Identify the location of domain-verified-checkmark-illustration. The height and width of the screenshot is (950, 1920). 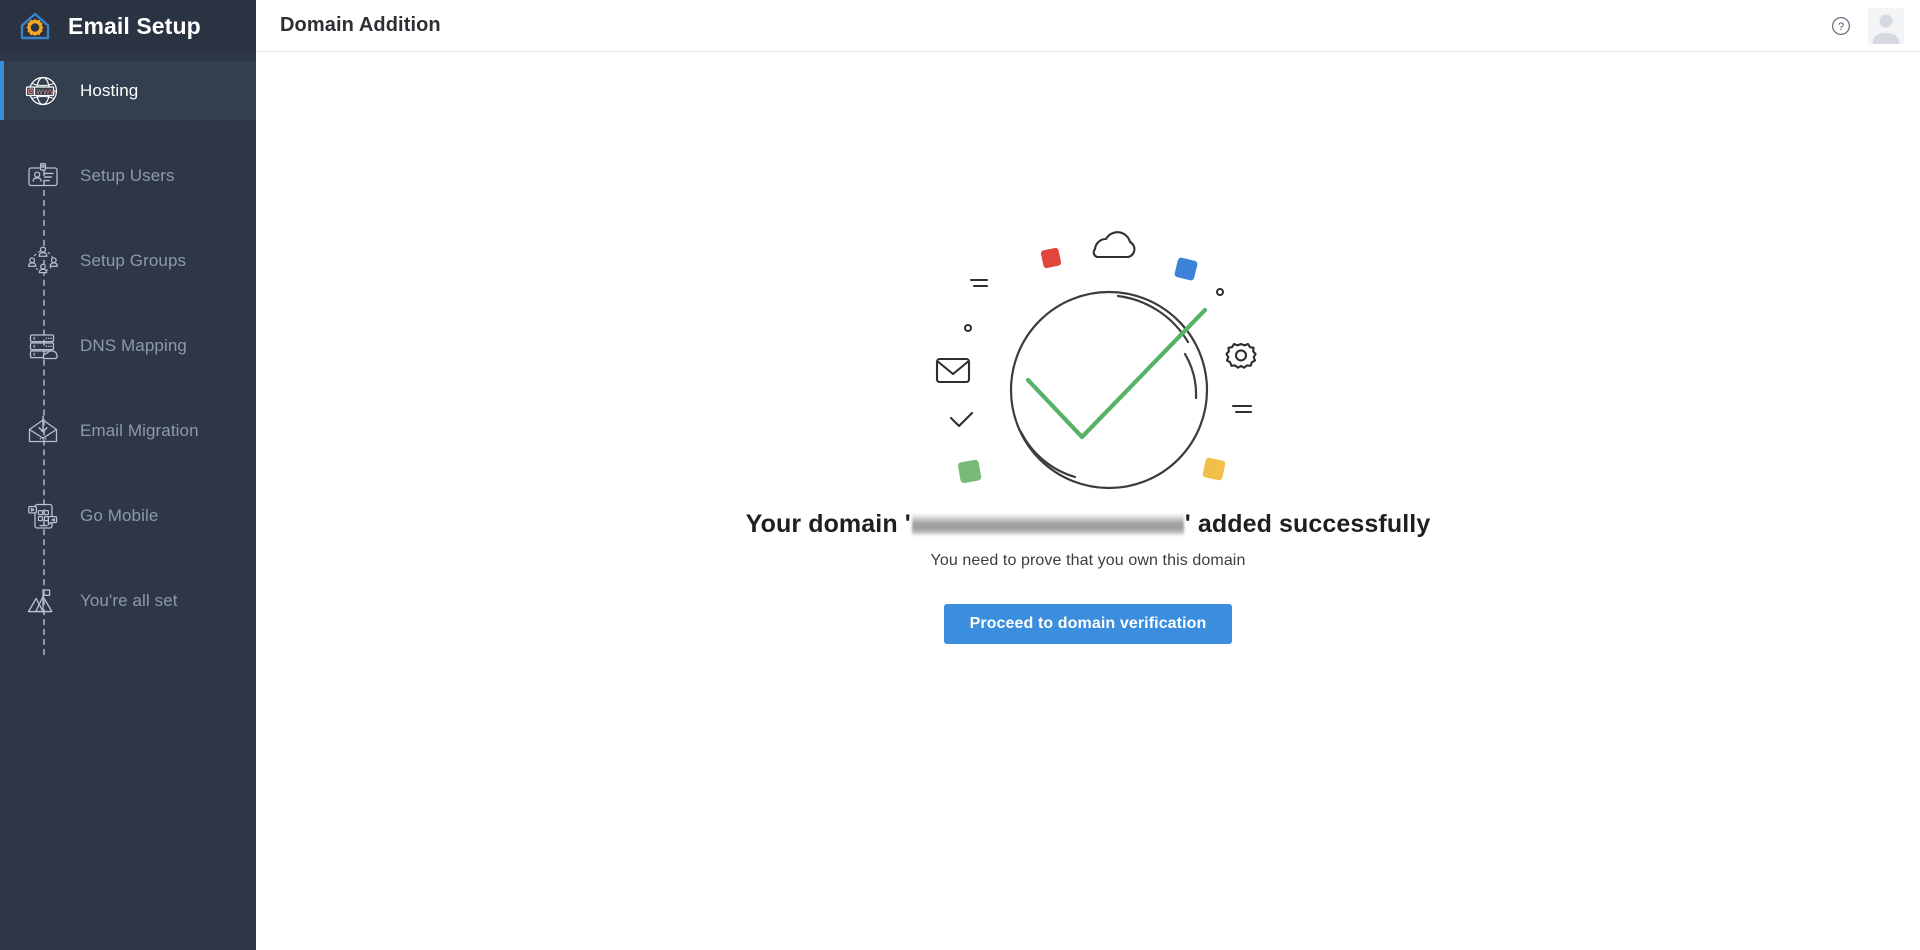
(1093, 352).